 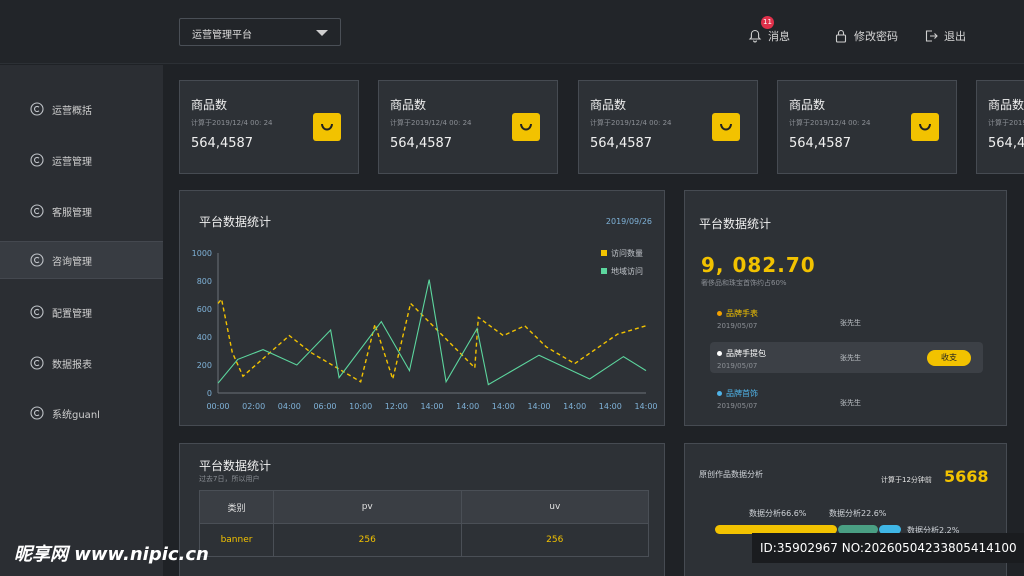 What do you see at coordinates (81, 211) in the screenshot?
I see `sidebar-item-customer-service: 客服管理` at bounding box center [81, 211].